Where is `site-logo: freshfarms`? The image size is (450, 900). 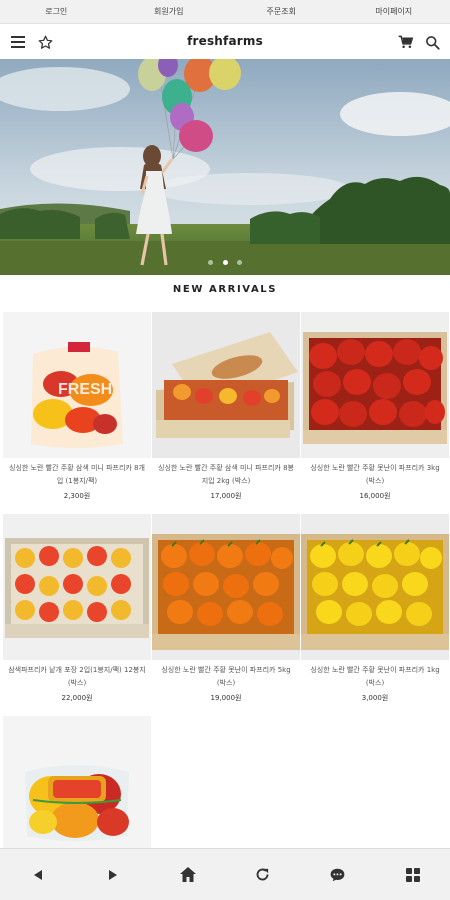
site-logo: freshfarms is located at coordinates (225, 41).